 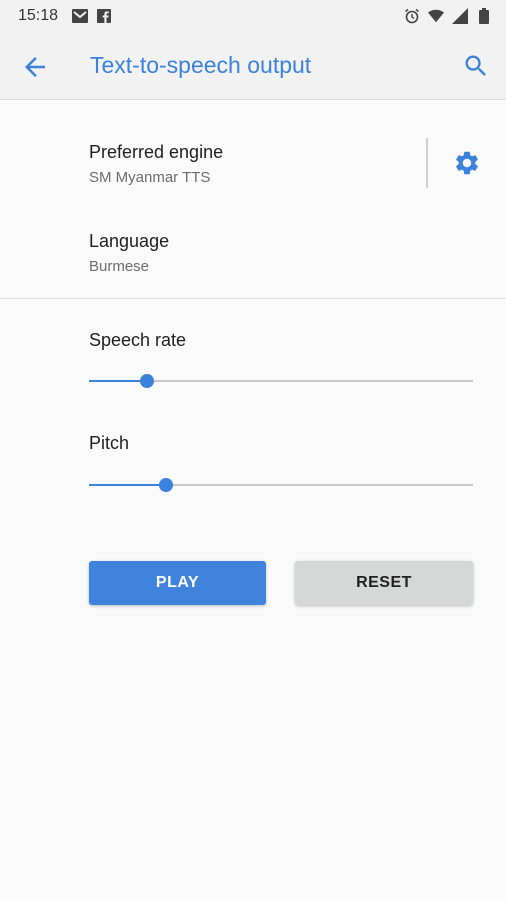 What do you see at coordinates (38, 15) in the screenshot?
I see `status-time: 15:18` at bounding box center [38, 15].